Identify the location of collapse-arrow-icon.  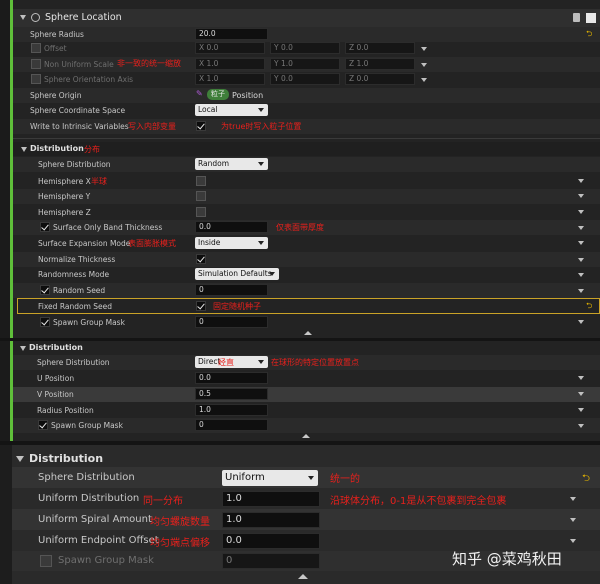
(23, 17).